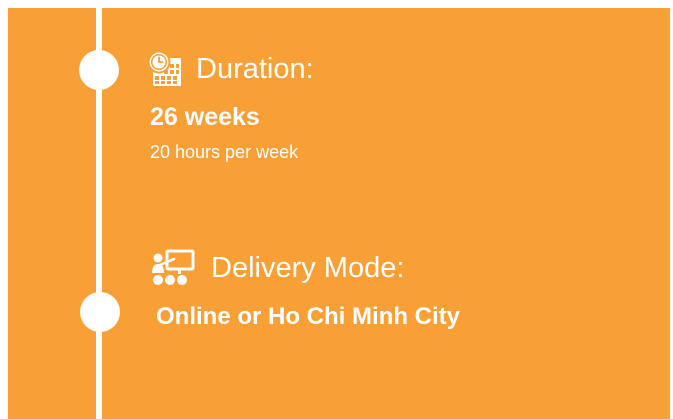  What do you see at coordinates (205, 117) in the screenshot?
I see `duration-value: 26 weeks` at bounding box center [205, 117].